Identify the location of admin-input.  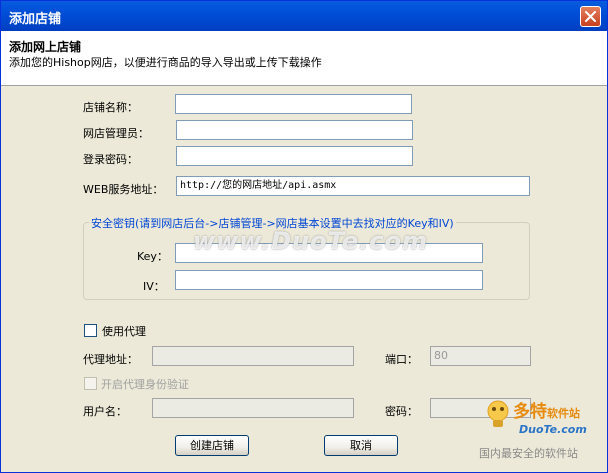
(294, 130).